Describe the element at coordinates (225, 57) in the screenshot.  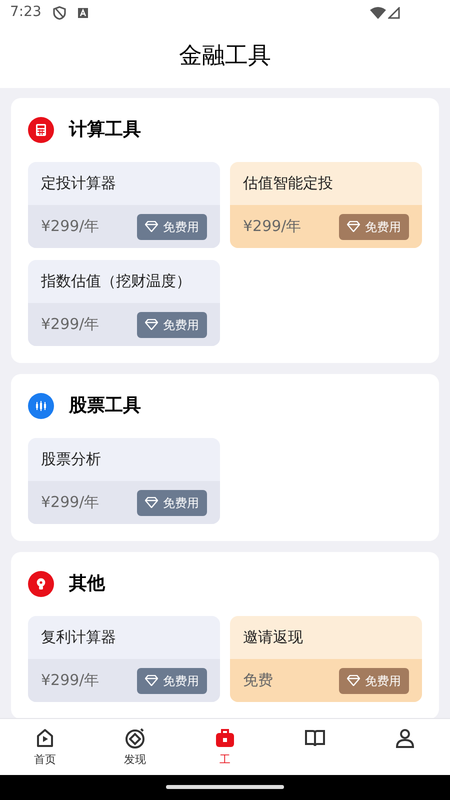
I see `page-title: 金融工具` at that location.